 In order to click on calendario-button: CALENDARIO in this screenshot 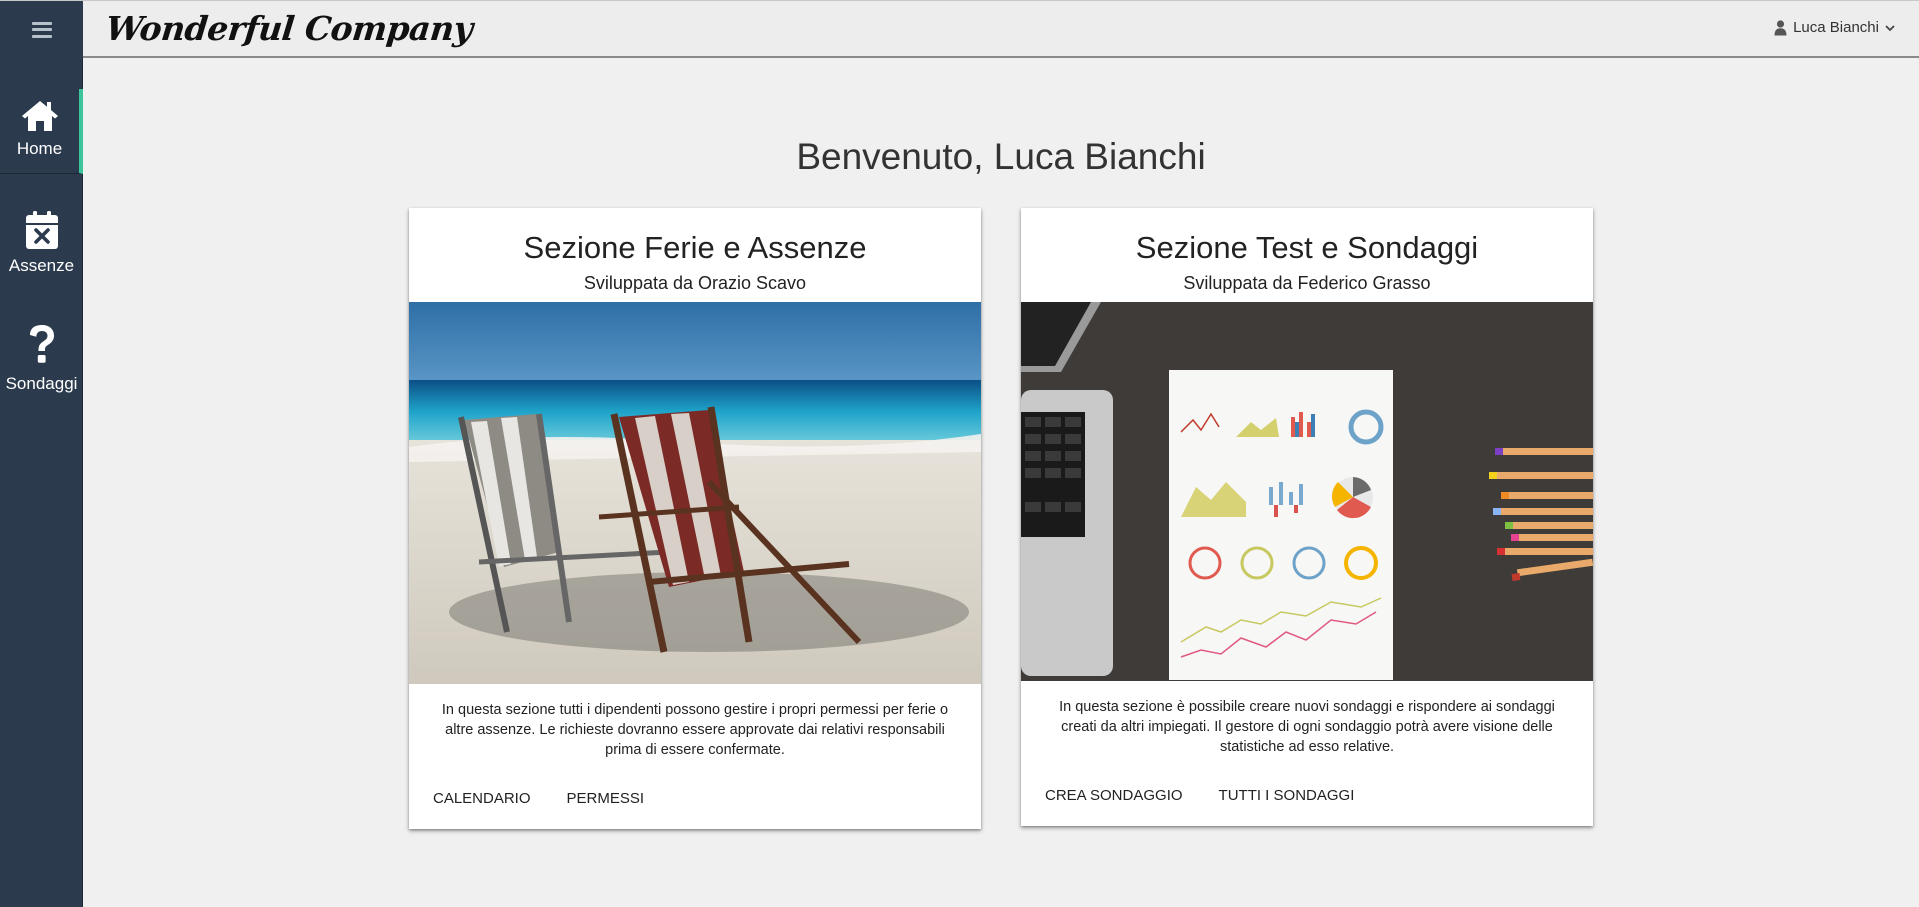, I will do `click(482, 798)`.